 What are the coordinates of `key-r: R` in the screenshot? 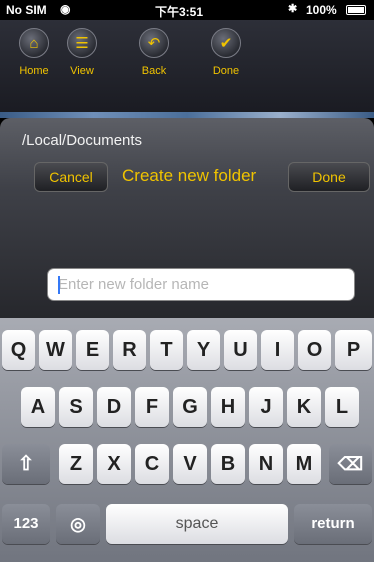 It's located at (129, 350).